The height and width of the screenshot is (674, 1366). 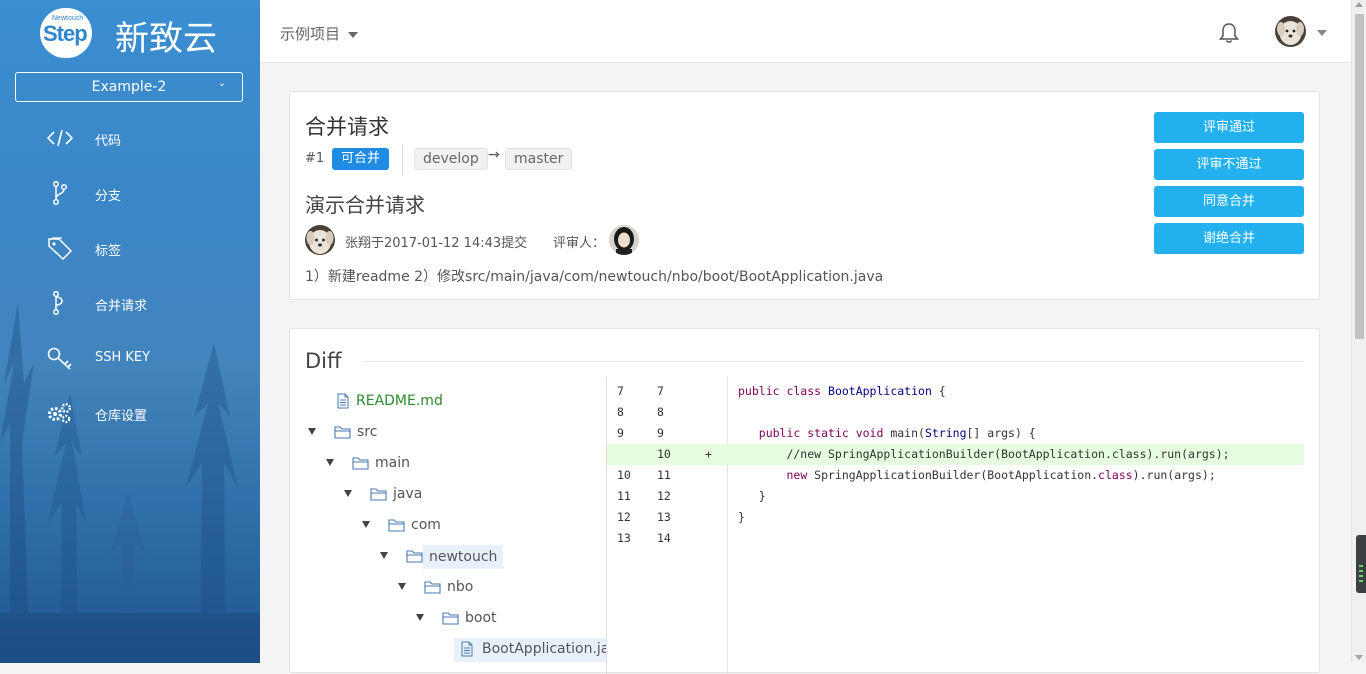 I want to click on code-text: public static void main(String[] args) {, so click(x=897, y=433).